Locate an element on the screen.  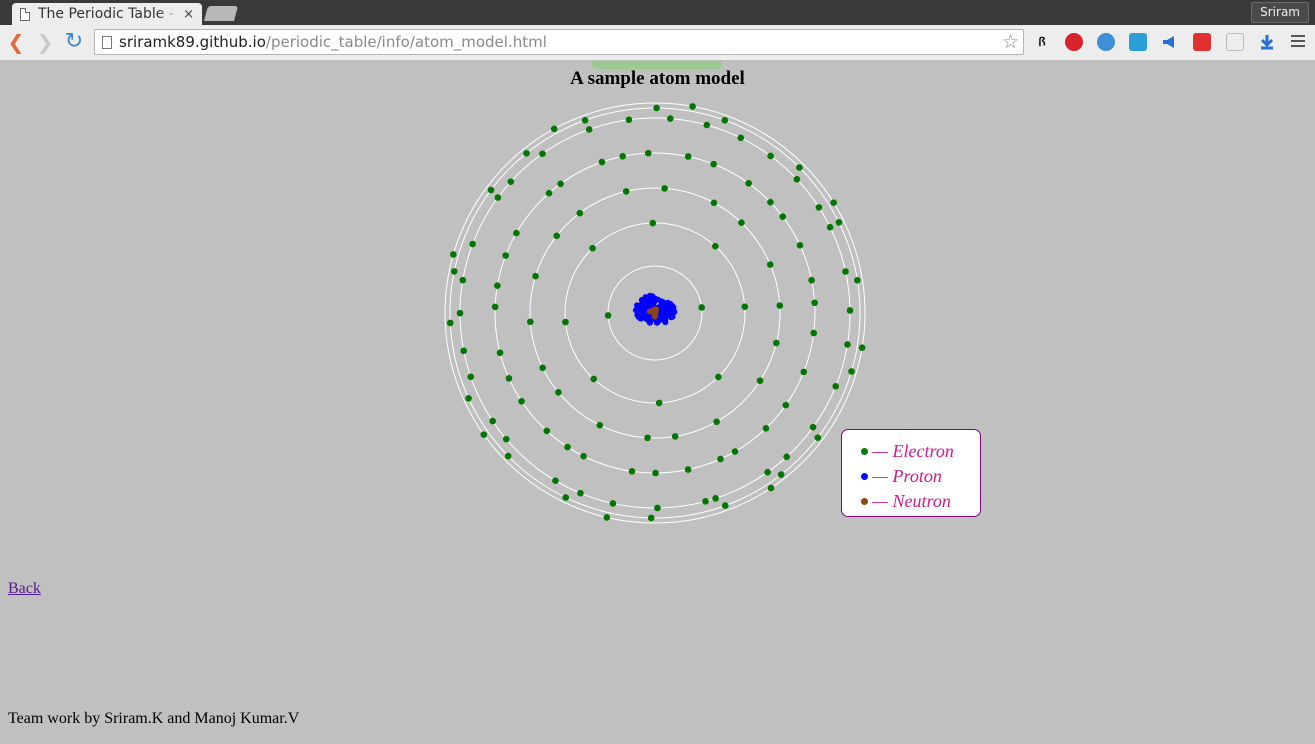
close-tab-icon: × is located at coordinates (188, 14).